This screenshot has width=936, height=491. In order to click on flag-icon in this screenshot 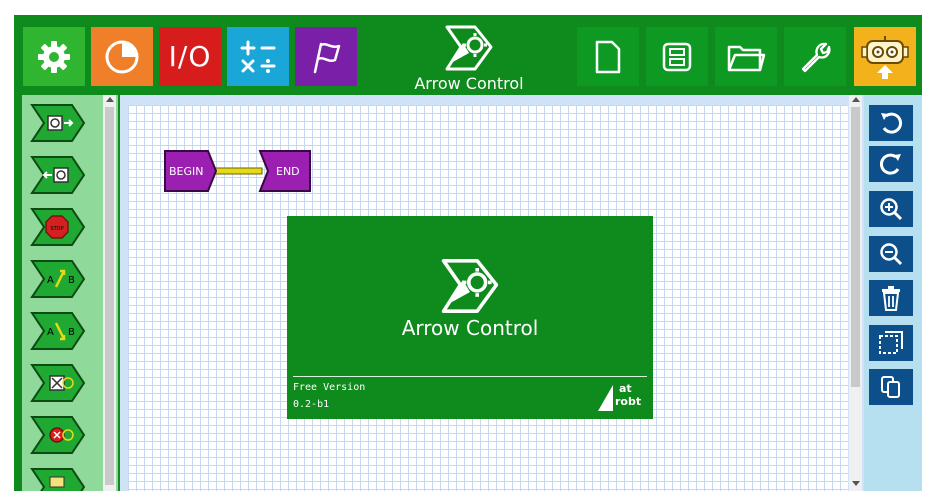, I will do `click(327, 57)`.